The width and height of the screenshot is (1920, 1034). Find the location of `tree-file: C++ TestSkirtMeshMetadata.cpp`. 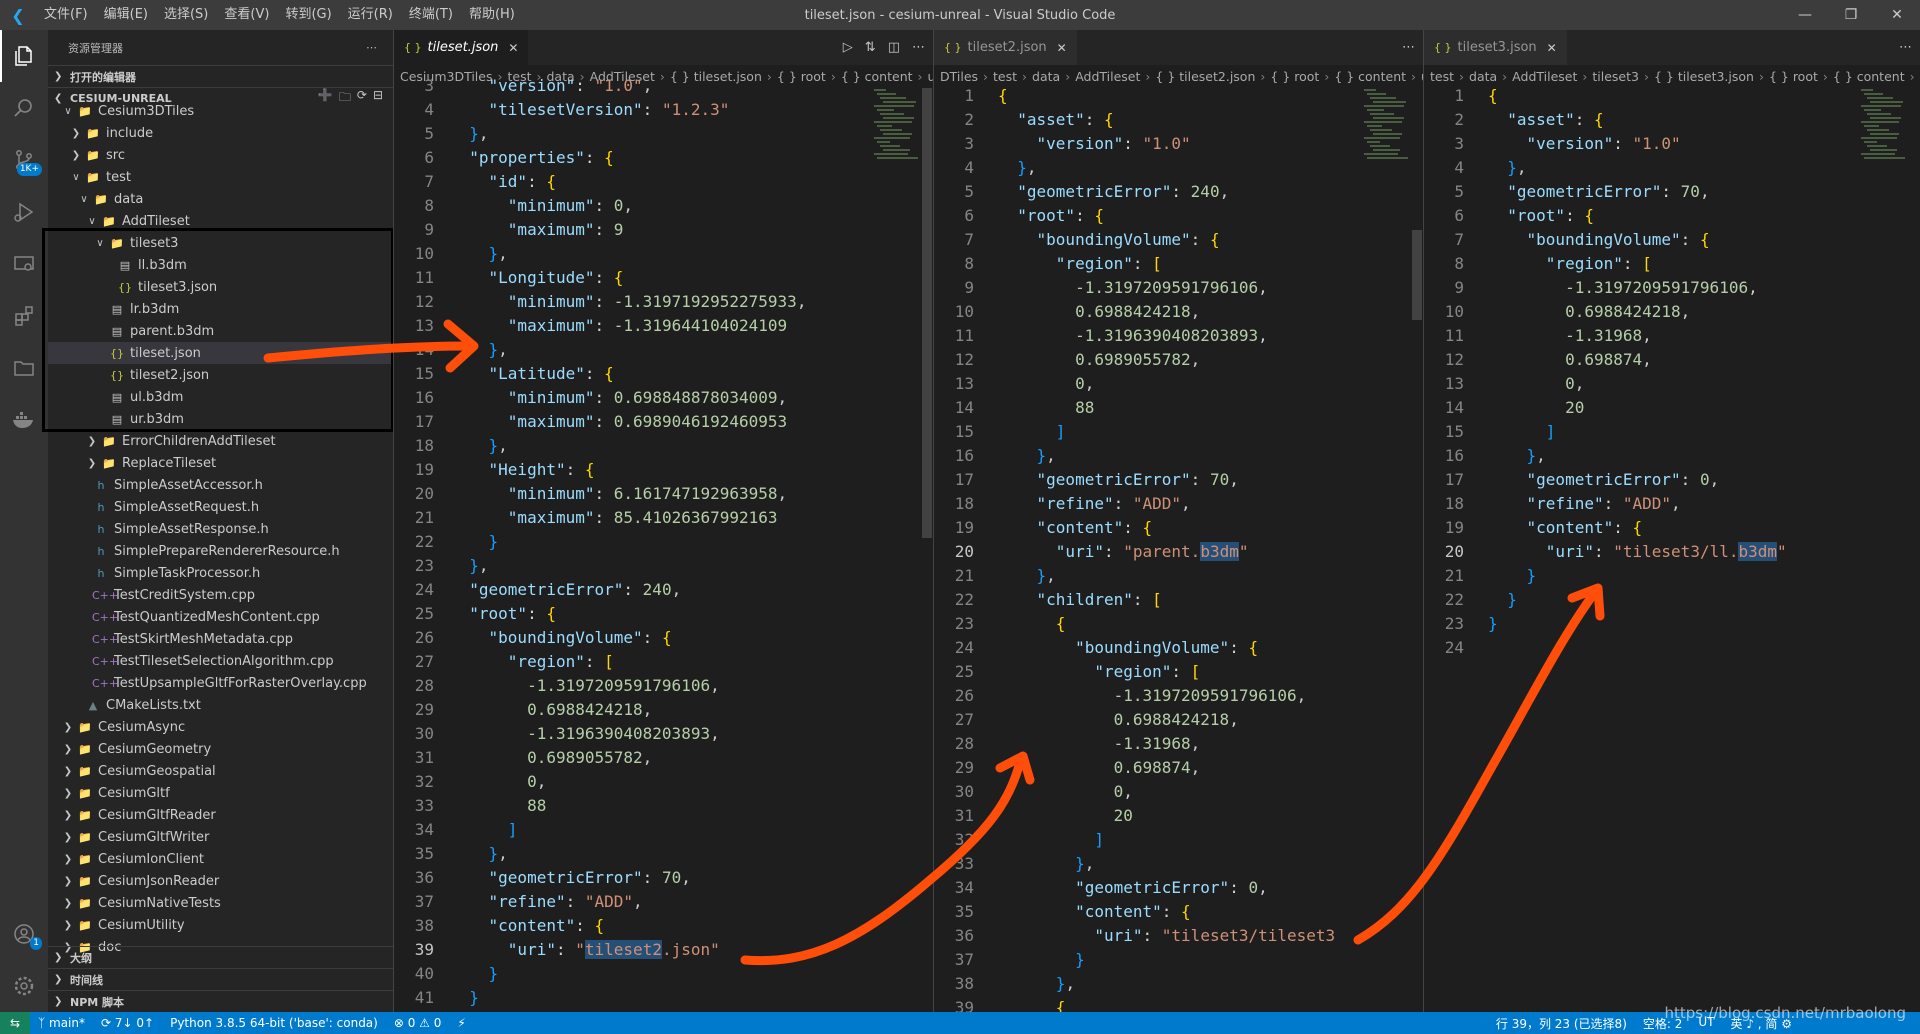

tree-file: C++ TestSkirtMeshMetadata.cpp is located at coordinates (220, 639).